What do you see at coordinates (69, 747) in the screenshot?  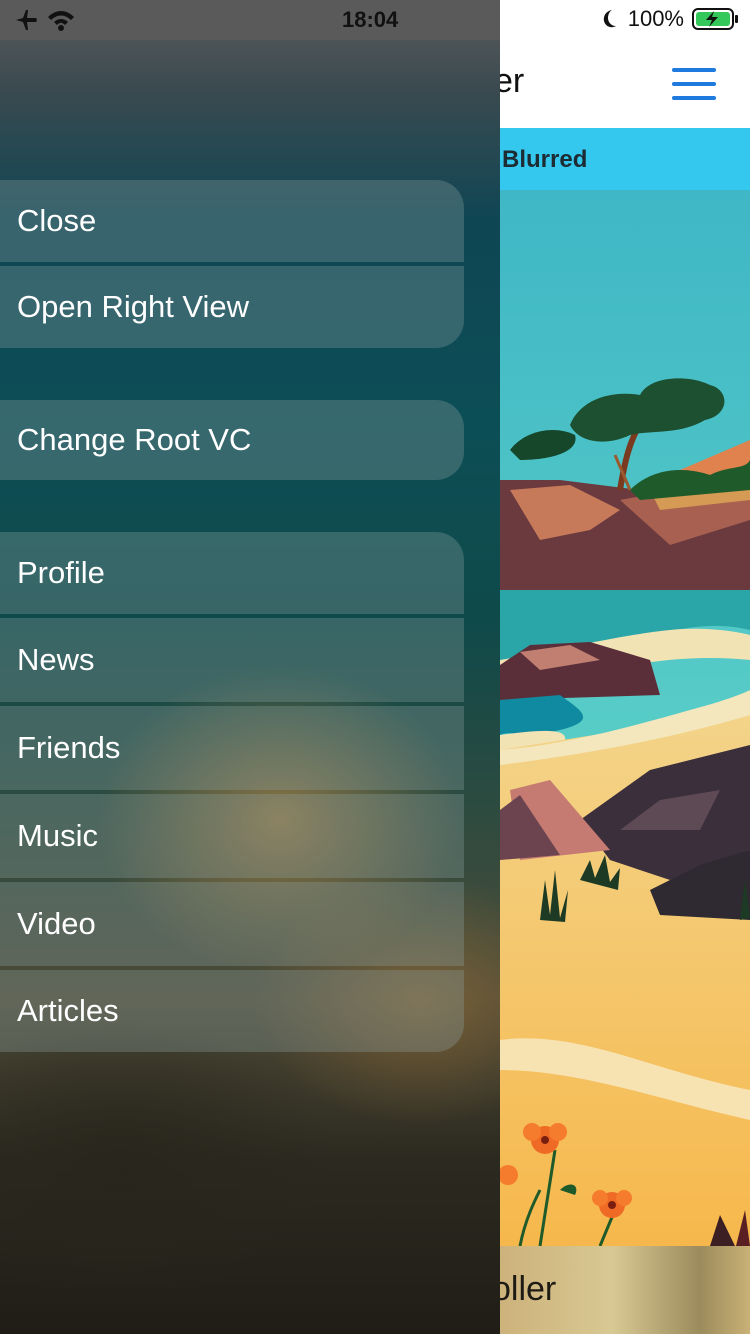 I see `menu-item-label: Friends` at bounding box center [69, 747].